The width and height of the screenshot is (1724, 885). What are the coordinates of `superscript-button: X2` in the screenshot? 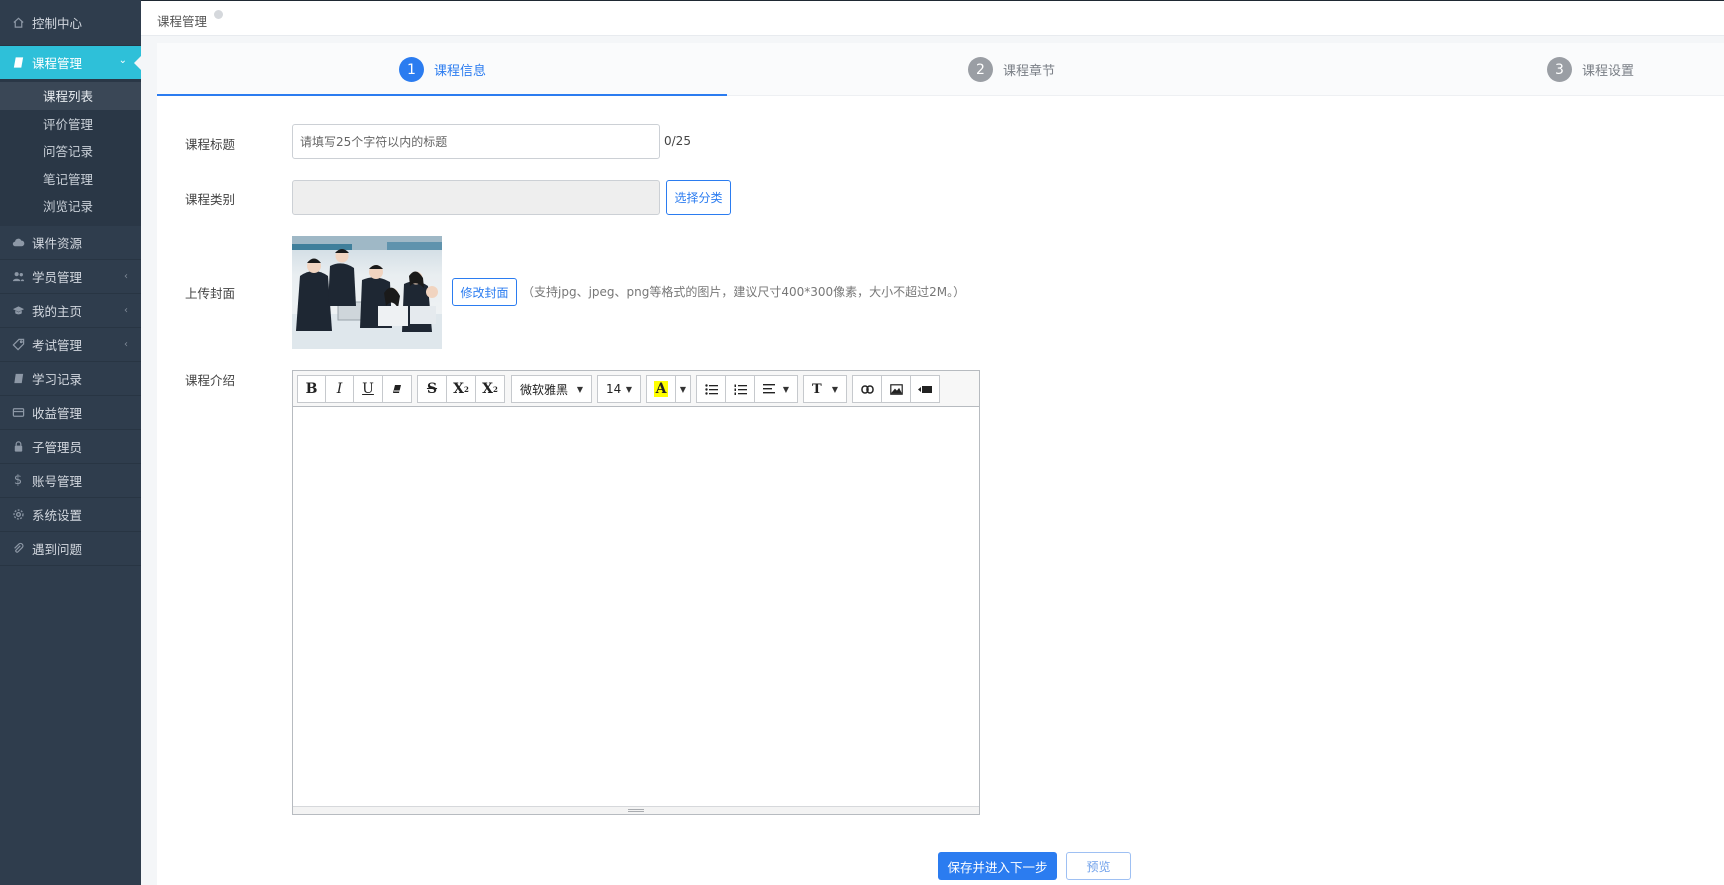 It's located at (461, 389).